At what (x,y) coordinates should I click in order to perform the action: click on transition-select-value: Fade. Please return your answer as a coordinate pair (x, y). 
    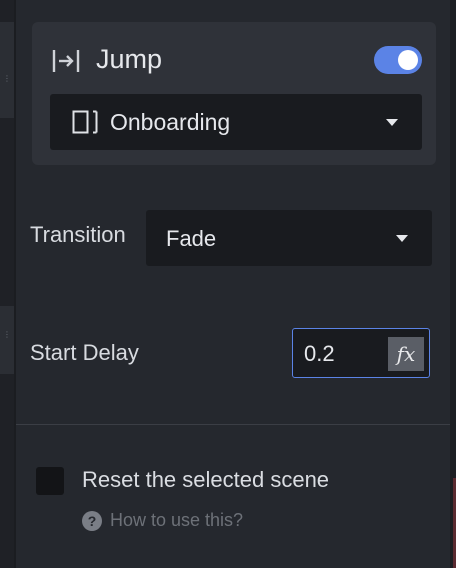
    Looking at the image, I should click on (191, 238).